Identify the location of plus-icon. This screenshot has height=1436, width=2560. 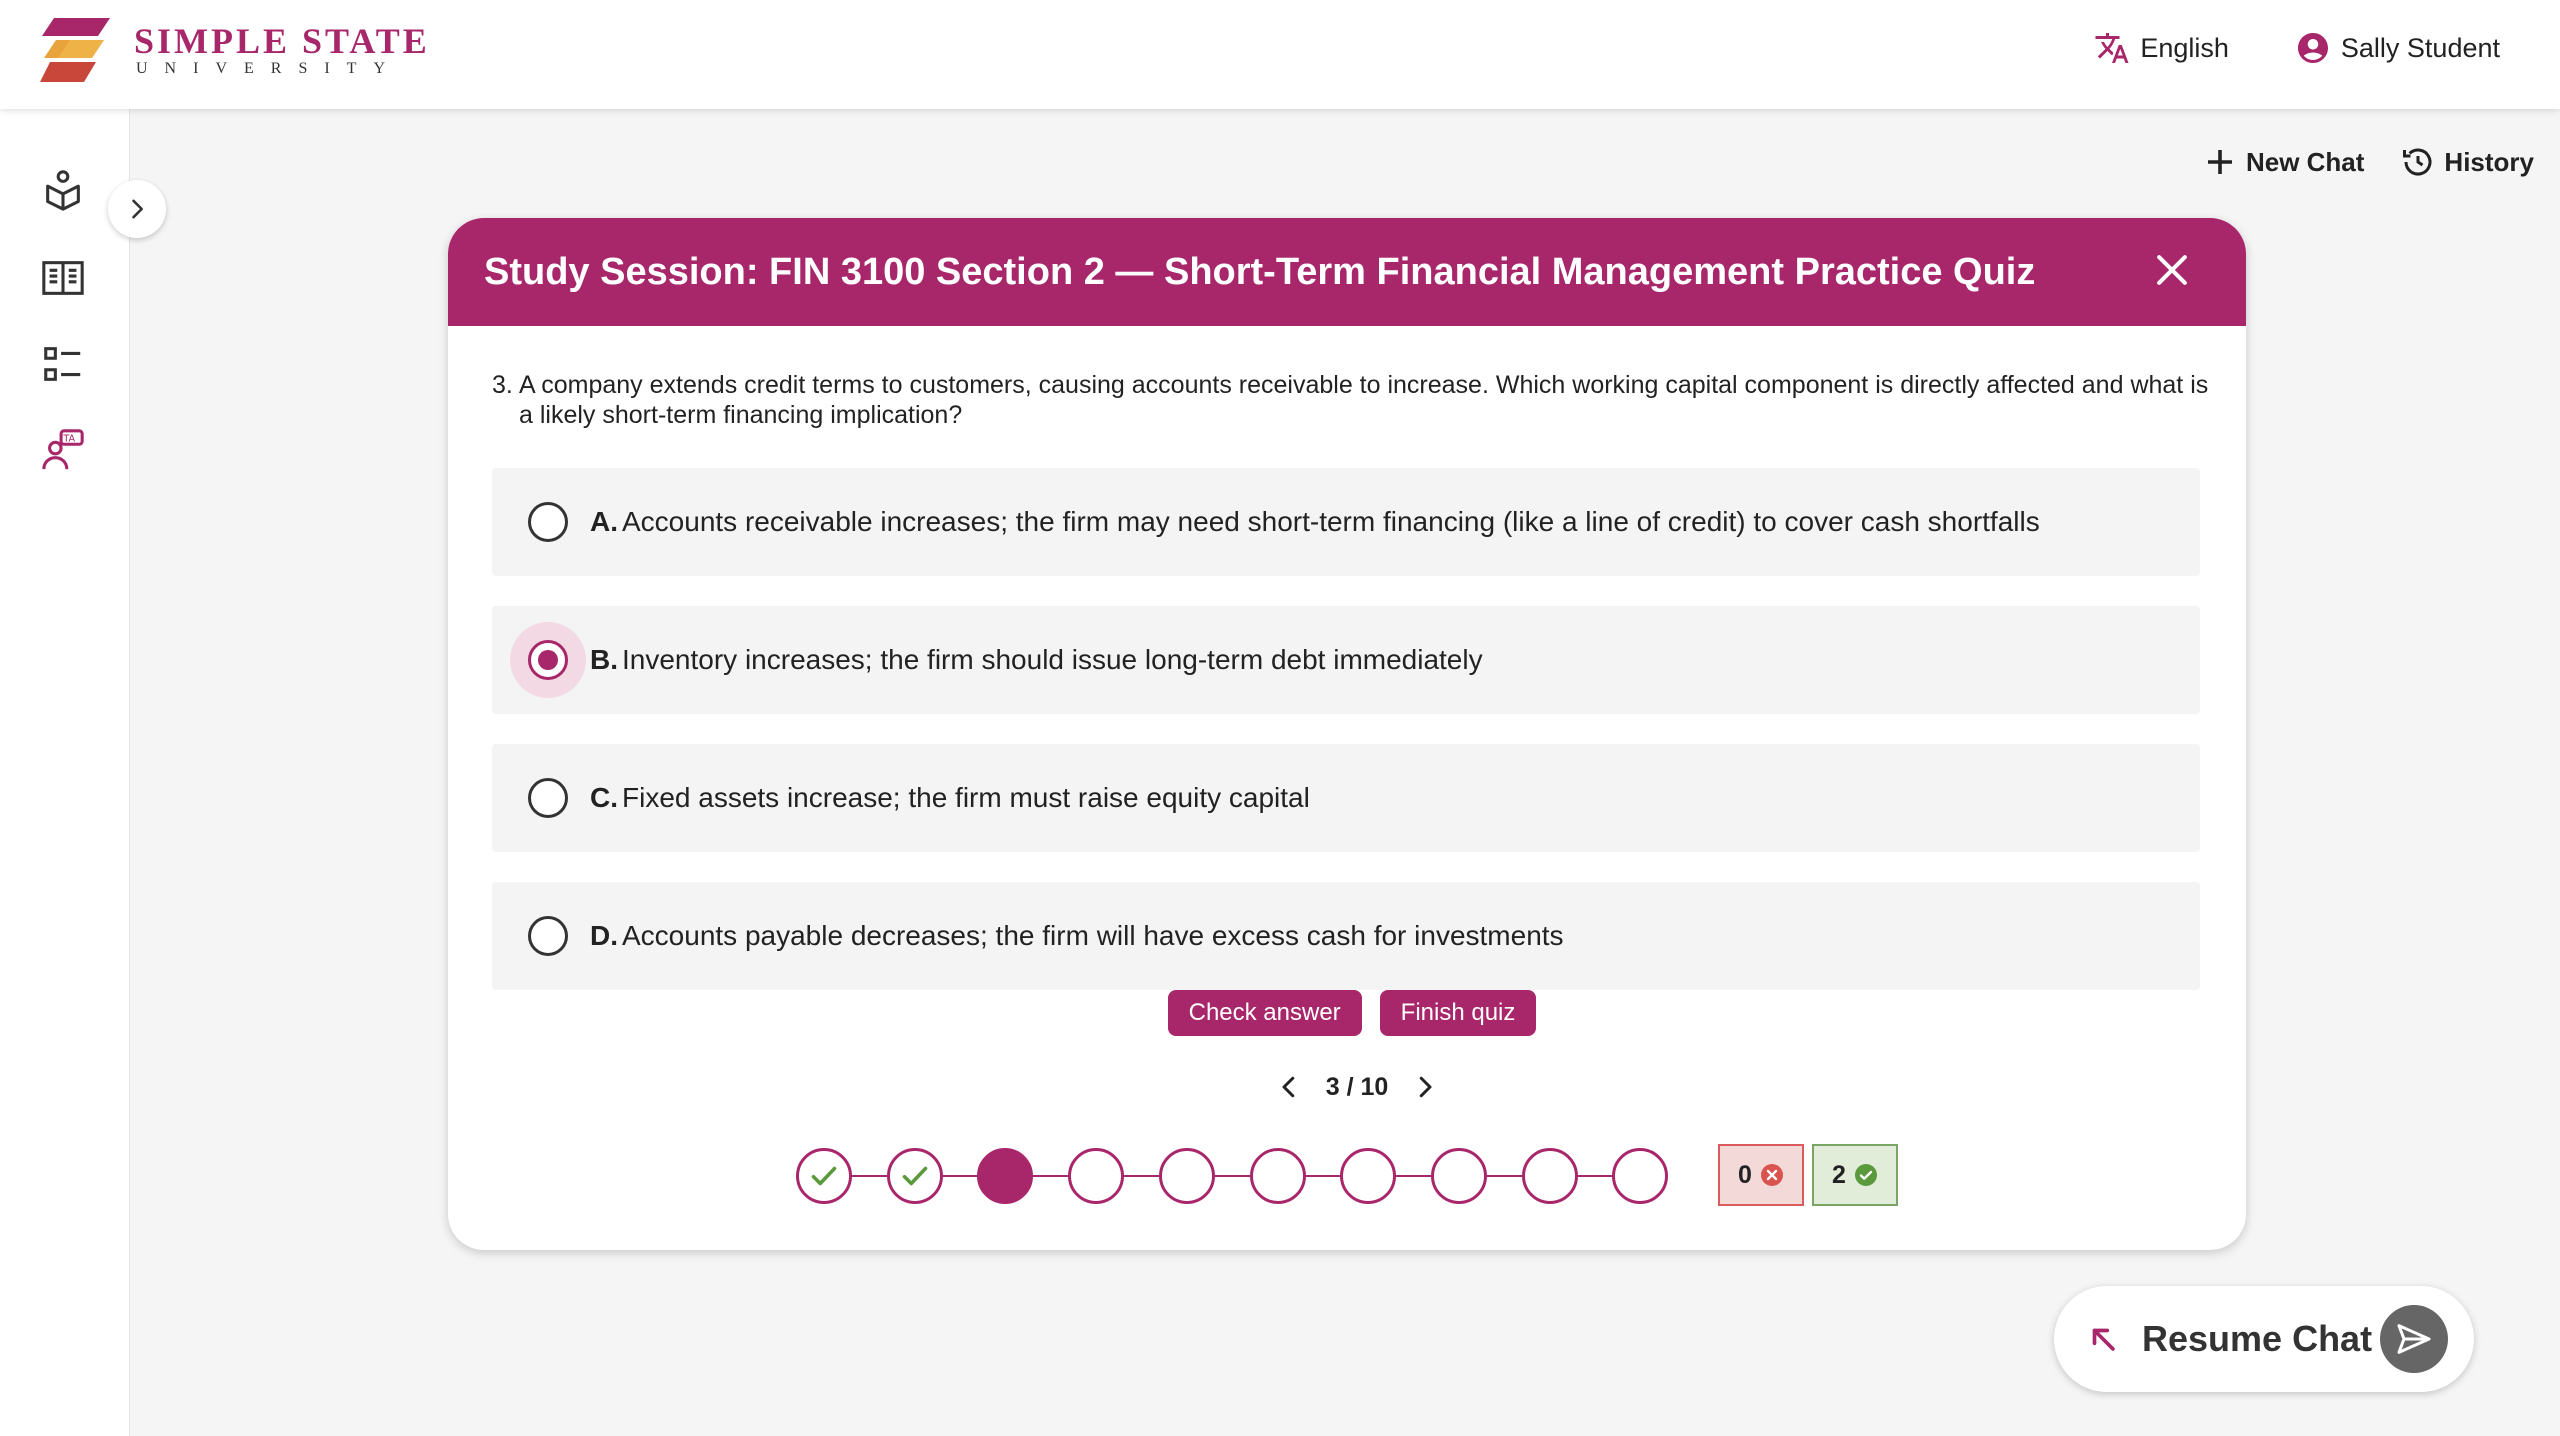
(2219, 162).